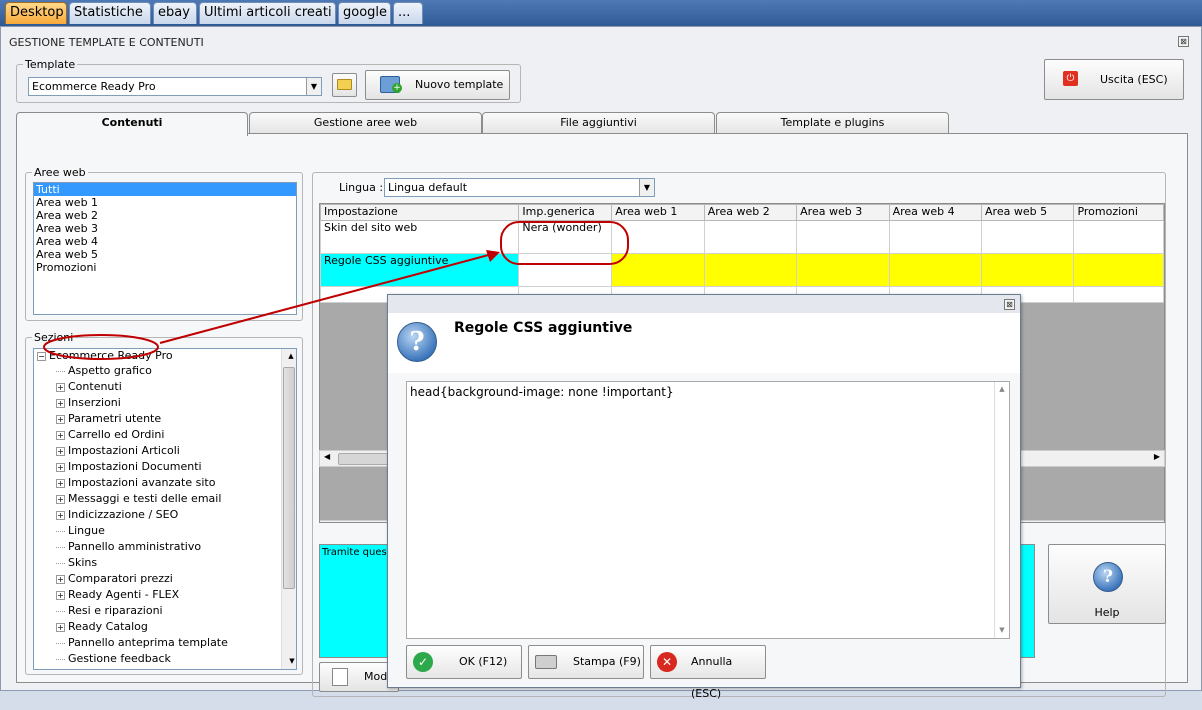  I want to click on annotation-ellipse-cell, so click(564, 243).